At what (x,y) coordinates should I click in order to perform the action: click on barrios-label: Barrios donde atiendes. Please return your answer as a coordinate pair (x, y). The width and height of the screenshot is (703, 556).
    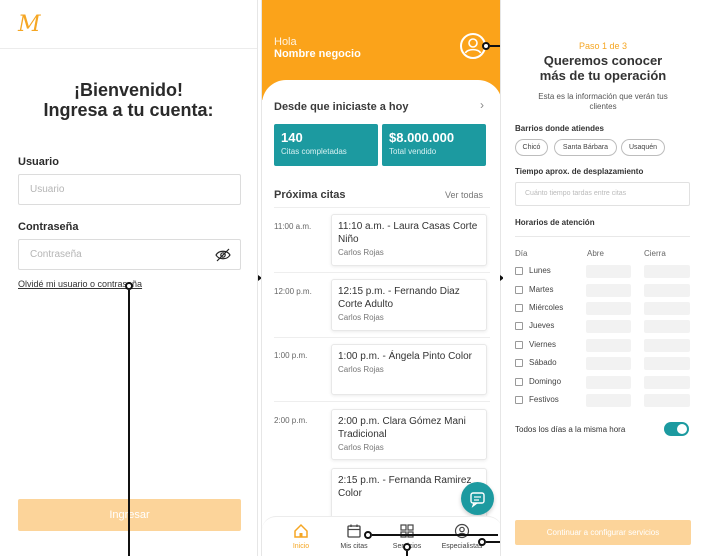
    Looking at the image, I should click on (559, 128).